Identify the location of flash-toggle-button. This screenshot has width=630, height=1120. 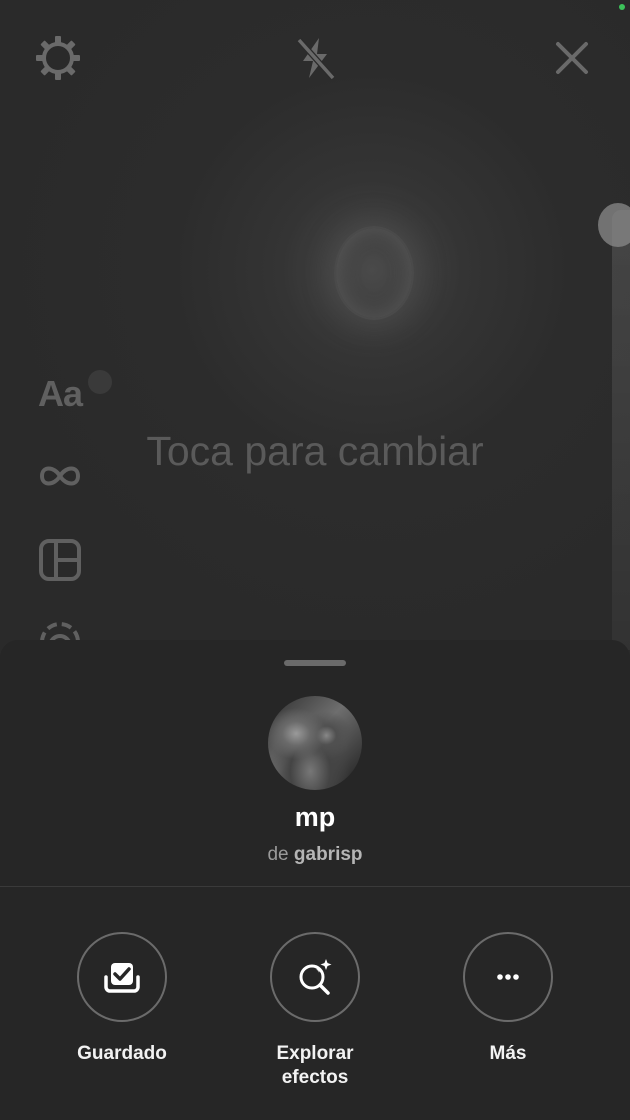
(315, 58).